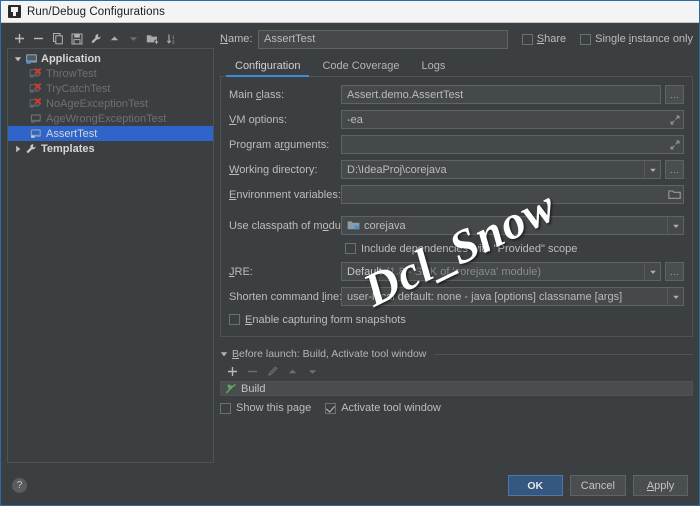 The image size is (700, 506). Describe the element at coordinates (253, 388) in the screenshot. I see `before-launch-task-label: Build` at that location.